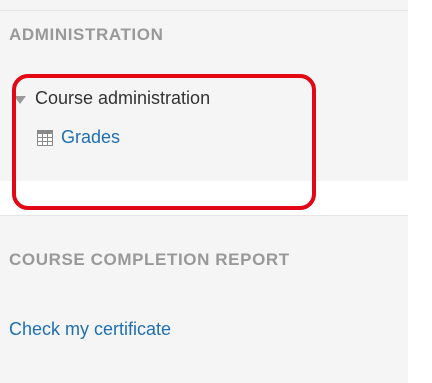  I want to click on grades-item: Grades, so click(78, 137).